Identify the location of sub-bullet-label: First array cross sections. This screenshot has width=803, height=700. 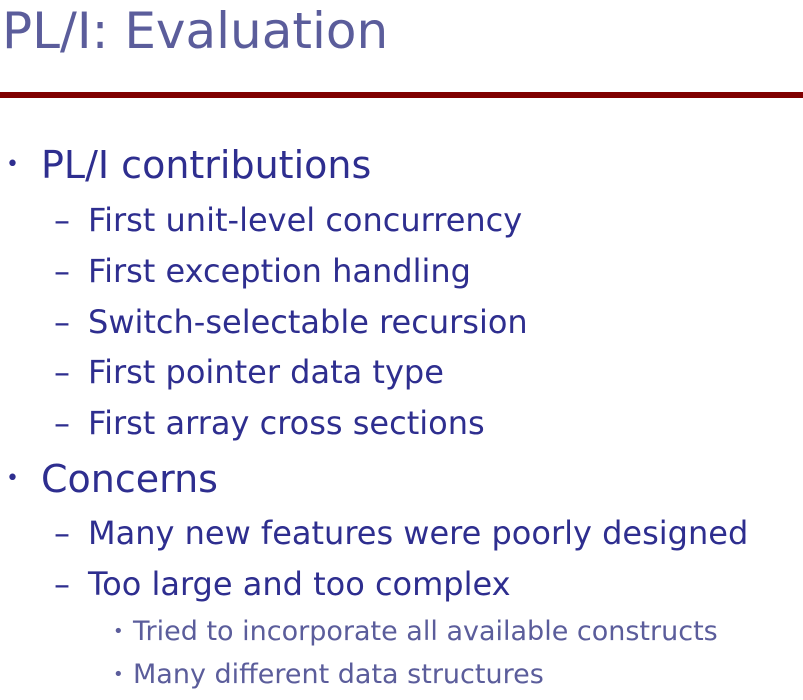
(286, 423).